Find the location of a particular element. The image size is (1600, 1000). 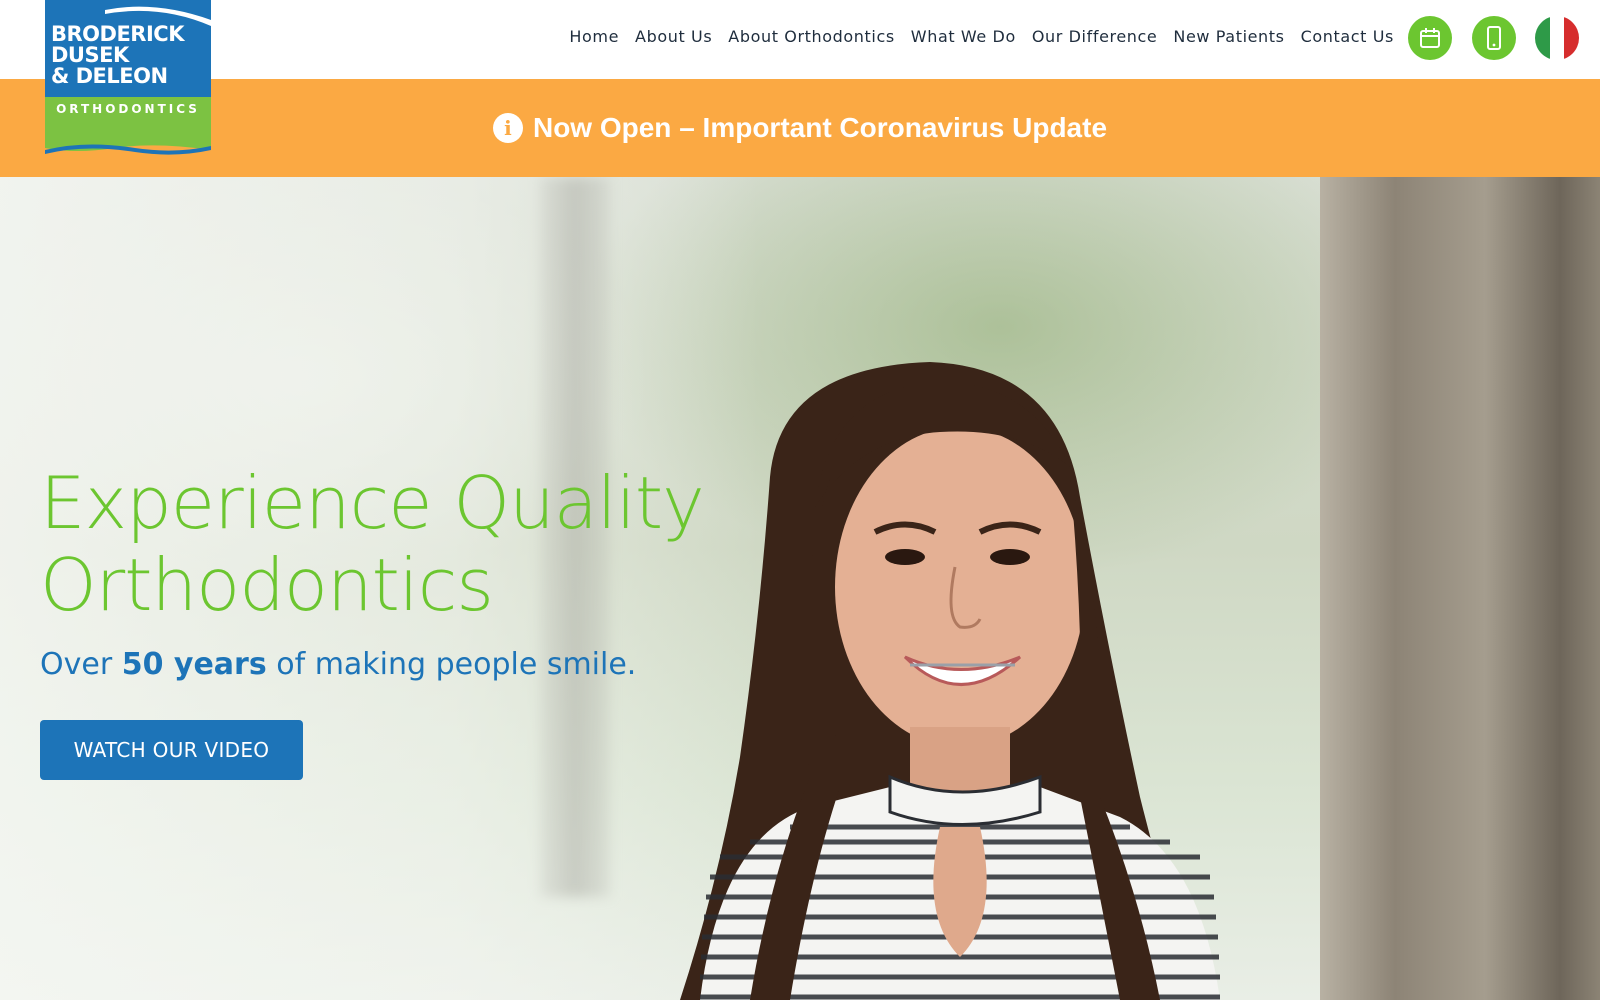

palm-trunk is located at coordinates (1460, 588).